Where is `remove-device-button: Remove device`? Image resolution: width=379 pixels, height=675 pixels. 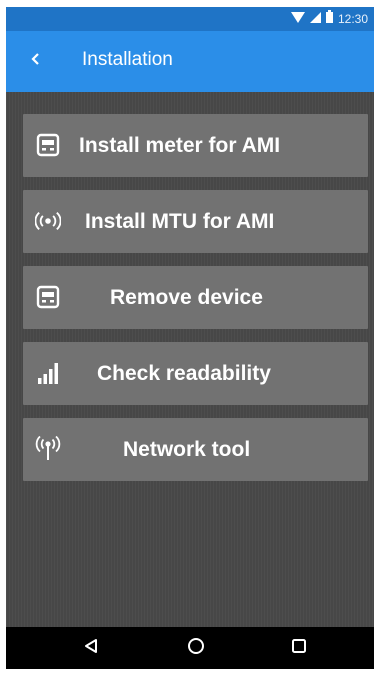
remove-device-button: Remove device is located at coordinates (195, 297).